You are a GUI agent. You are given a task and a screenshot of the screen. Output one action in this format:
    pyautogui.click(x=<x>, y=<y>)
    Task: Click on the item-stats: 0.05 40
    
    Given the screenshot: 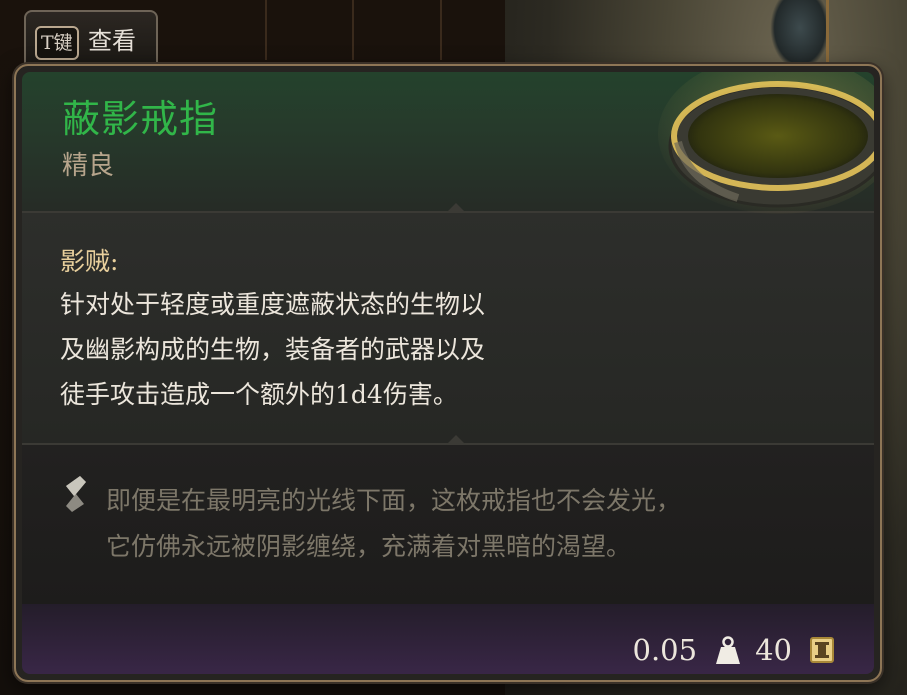 What is the action you would take?
    pyautogui.click(x=733, y=650)
    